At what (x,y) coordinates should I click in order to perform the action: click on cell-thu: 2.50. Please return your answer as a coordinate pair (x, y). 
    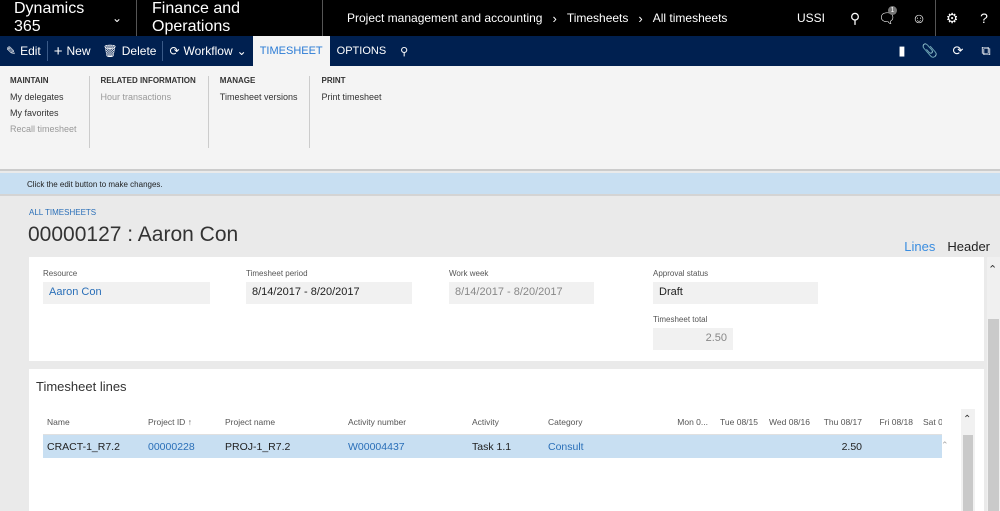
    Looking at the image, I should click on (842, 447).